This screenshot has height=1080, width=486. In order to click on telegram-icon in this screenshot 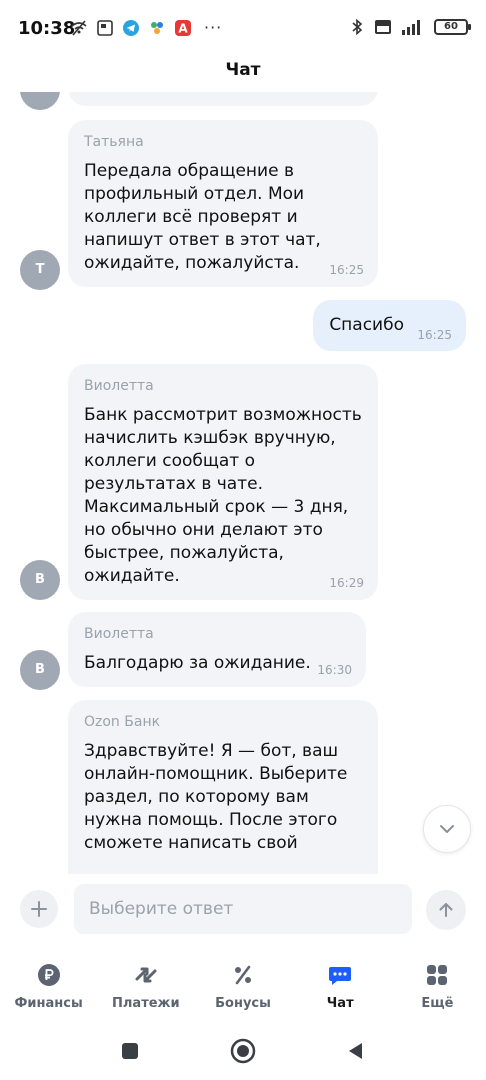, I will do `click(131, 27)`.